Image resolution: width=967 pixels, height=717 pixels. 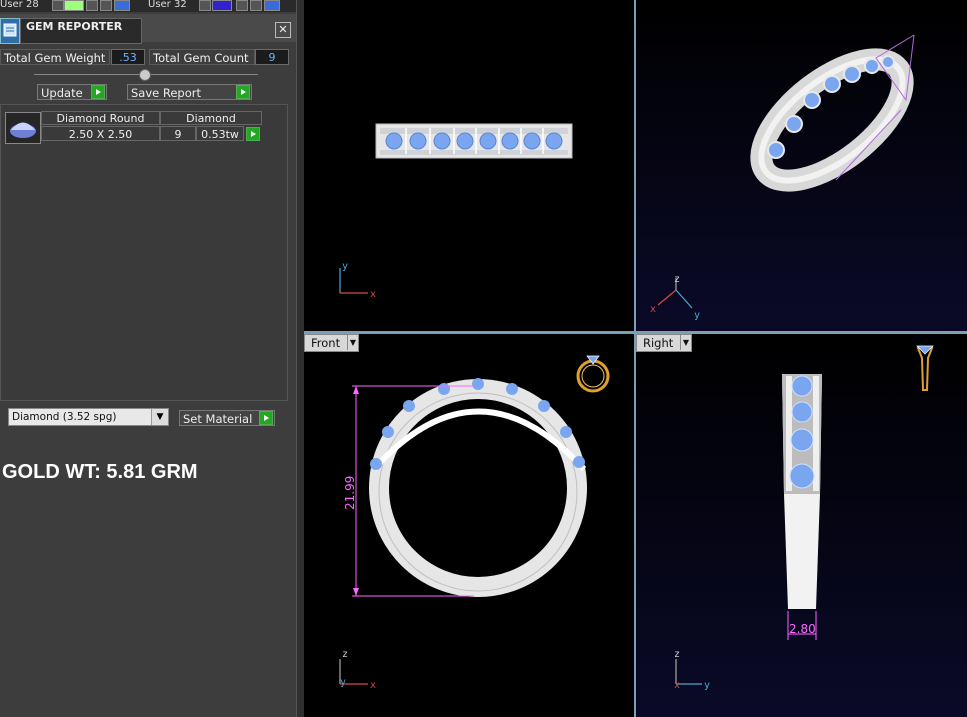 I want to click on gem-size-cell: 2.50 X 2.50, so click(x=100, y=133).